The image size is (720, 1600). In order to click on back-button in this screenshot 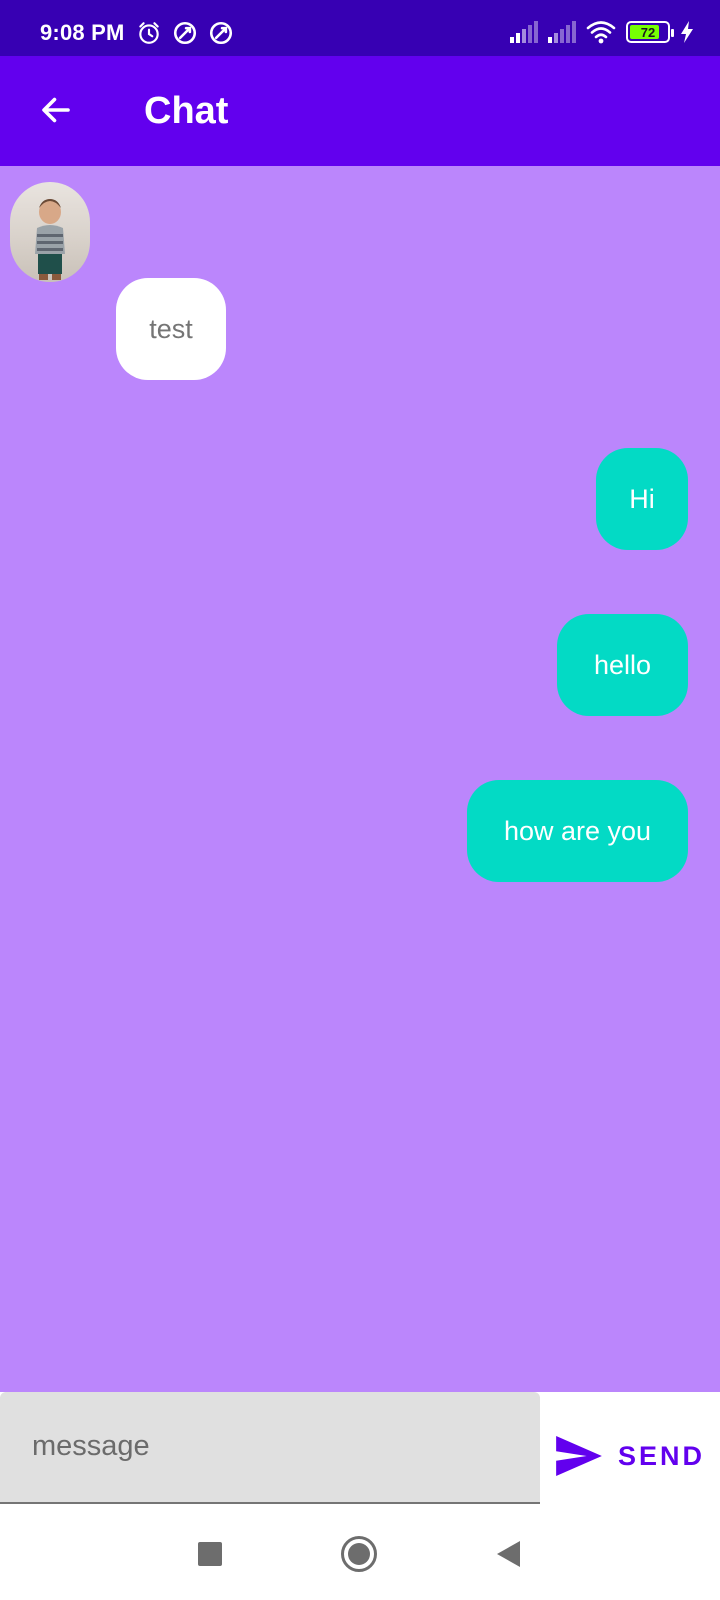, I will do `click(56, 110)`.